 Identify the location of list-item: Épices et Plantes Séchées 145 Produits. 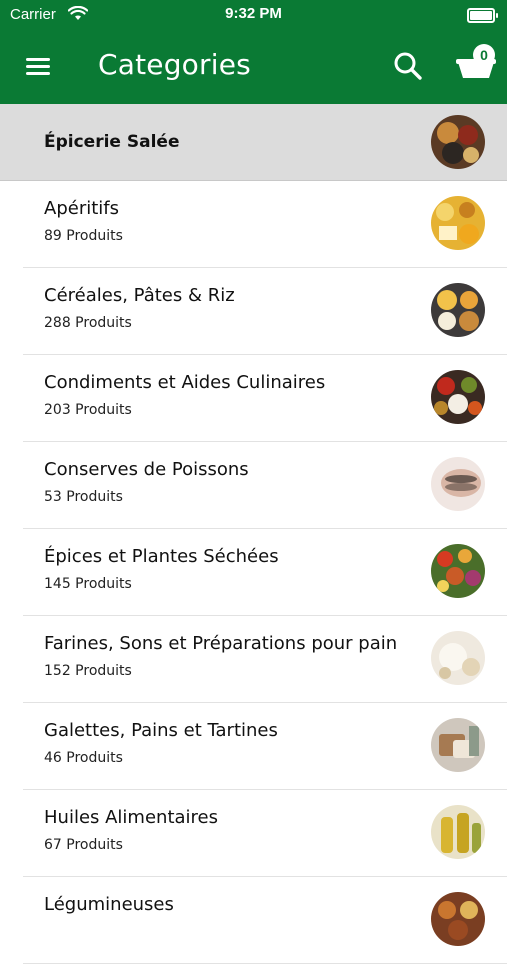
(265, 572).